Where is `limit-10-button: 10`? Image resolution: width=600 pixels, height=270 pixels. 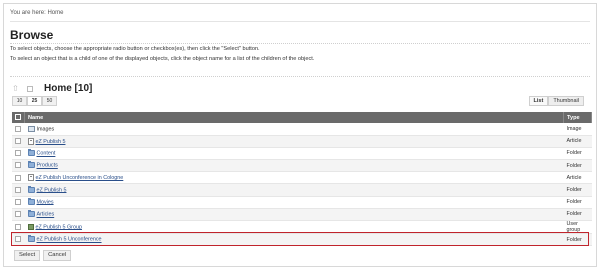
limit-10-button: 10 is located at coordinates (19, 101).